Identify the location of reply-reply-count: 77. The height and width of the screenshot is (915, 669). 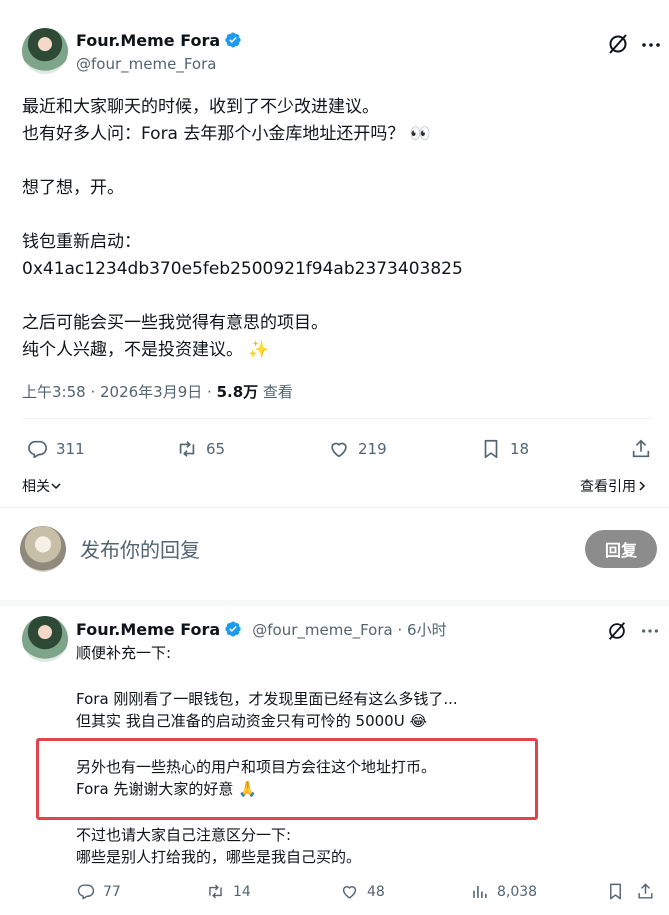
(112, 891).